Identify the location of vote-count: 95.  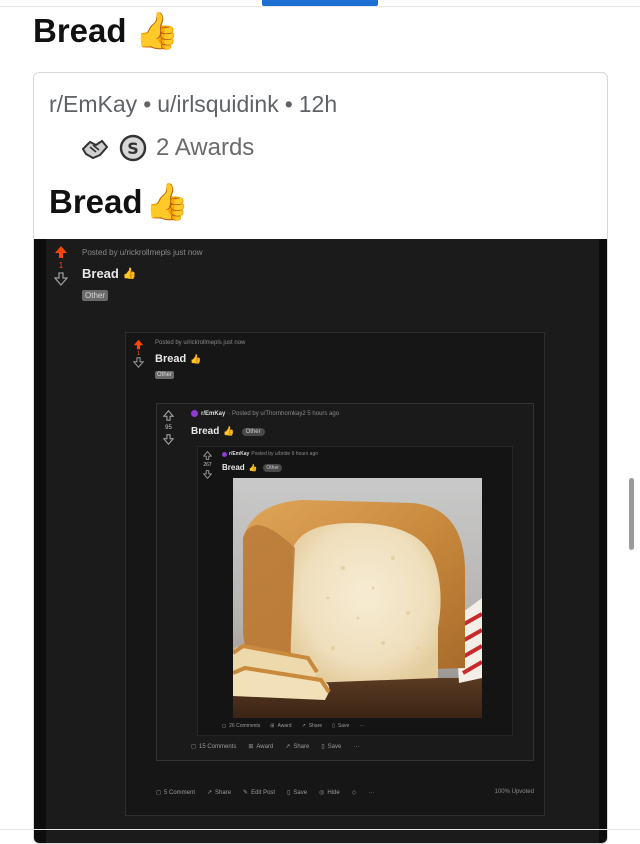
(168, 428).